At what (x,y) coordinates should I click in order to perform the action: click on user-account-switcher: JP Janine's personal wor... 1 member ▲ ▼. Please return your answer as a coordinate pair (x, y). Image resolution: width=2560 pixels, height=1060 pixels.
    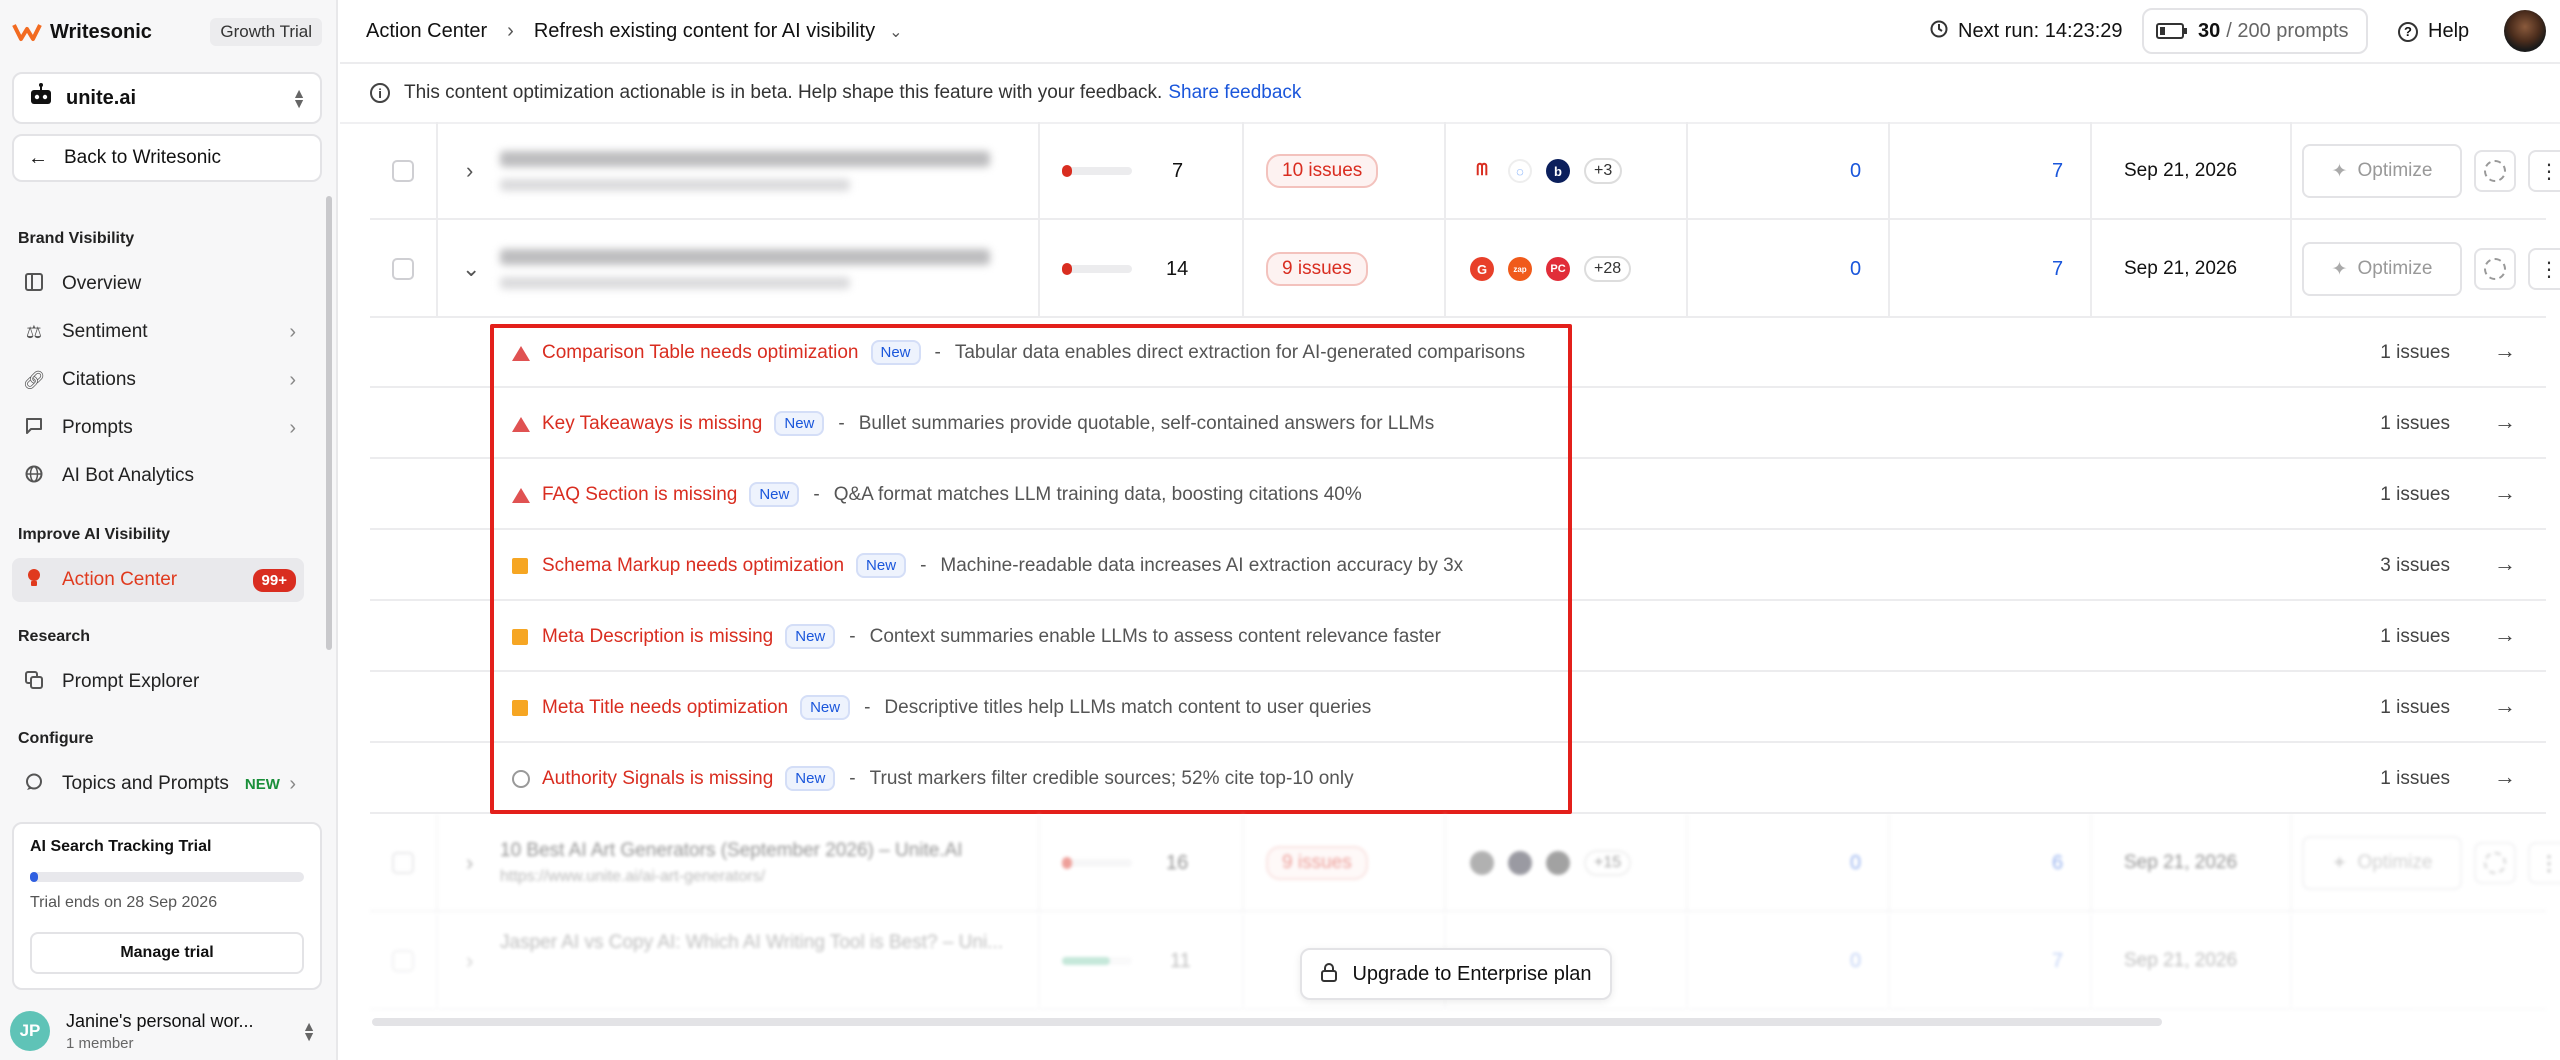
    Looking at the image, I should click on (168, 1031).